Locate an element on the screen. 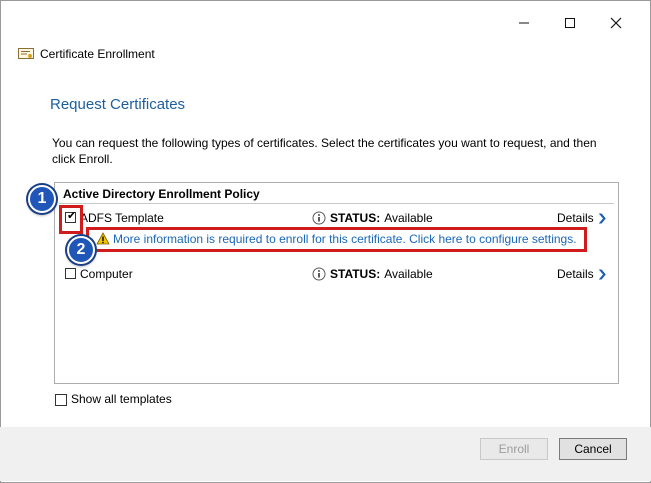 This screenshot has width=651, height=483. computer-details-toggle: Details ❯ is located at coordinates (582, 274).